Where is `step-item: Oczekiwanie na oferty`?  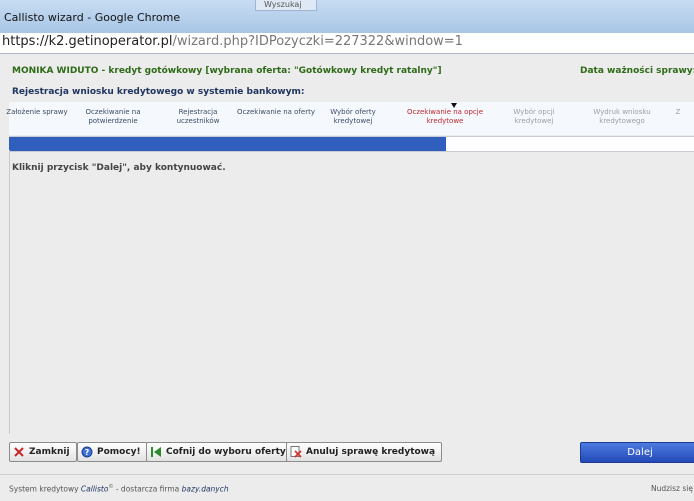
step-item: Oczekiwanie na oferty is located at coordinates (276, 112).